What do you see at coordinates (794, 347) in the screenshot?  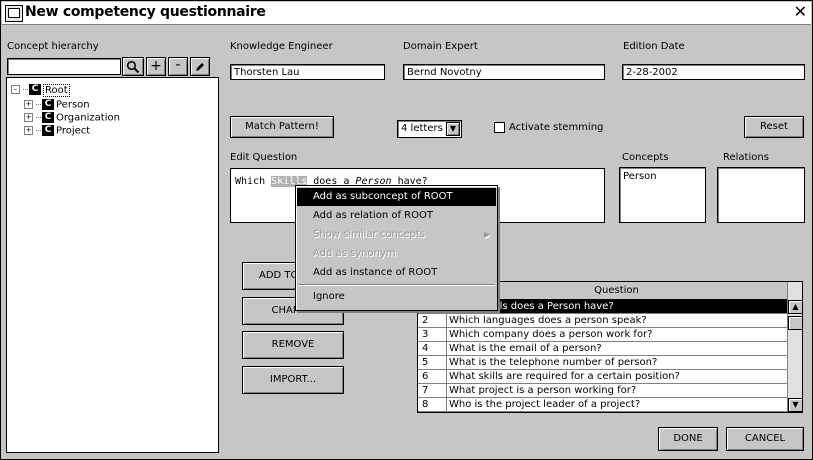 I see `table-scrollbar: ▲ ▼` at bounding box center [794, 347].